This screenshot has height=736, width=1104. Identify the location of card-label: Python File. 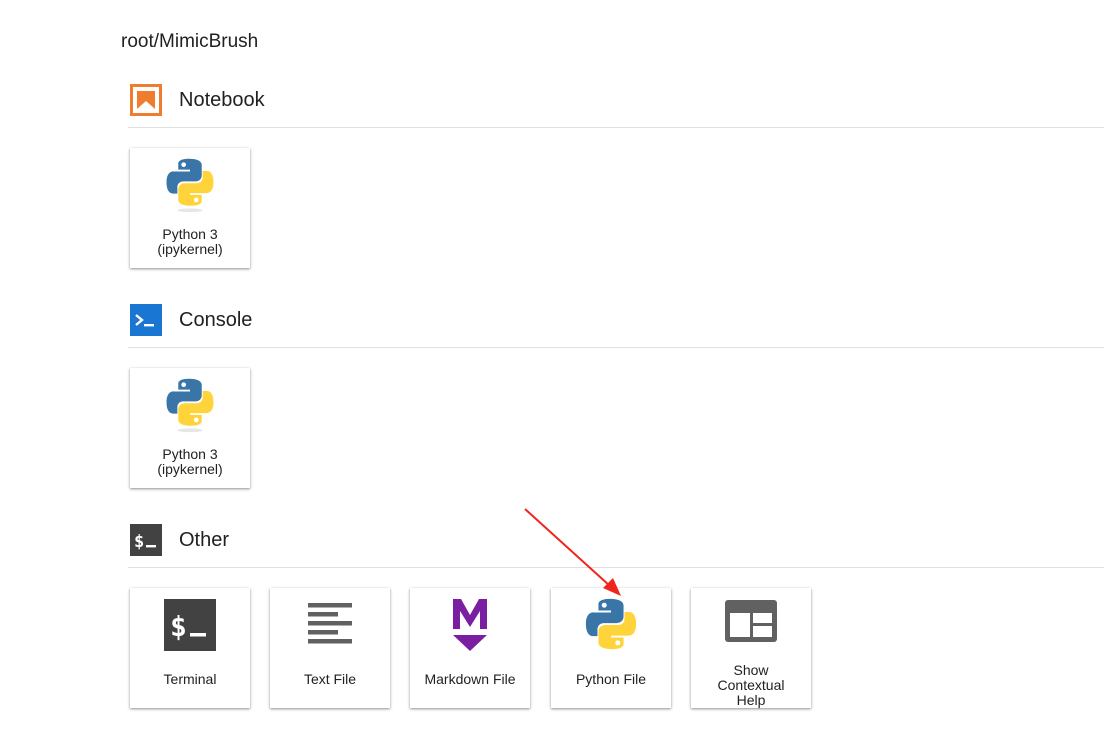
(611, 679).